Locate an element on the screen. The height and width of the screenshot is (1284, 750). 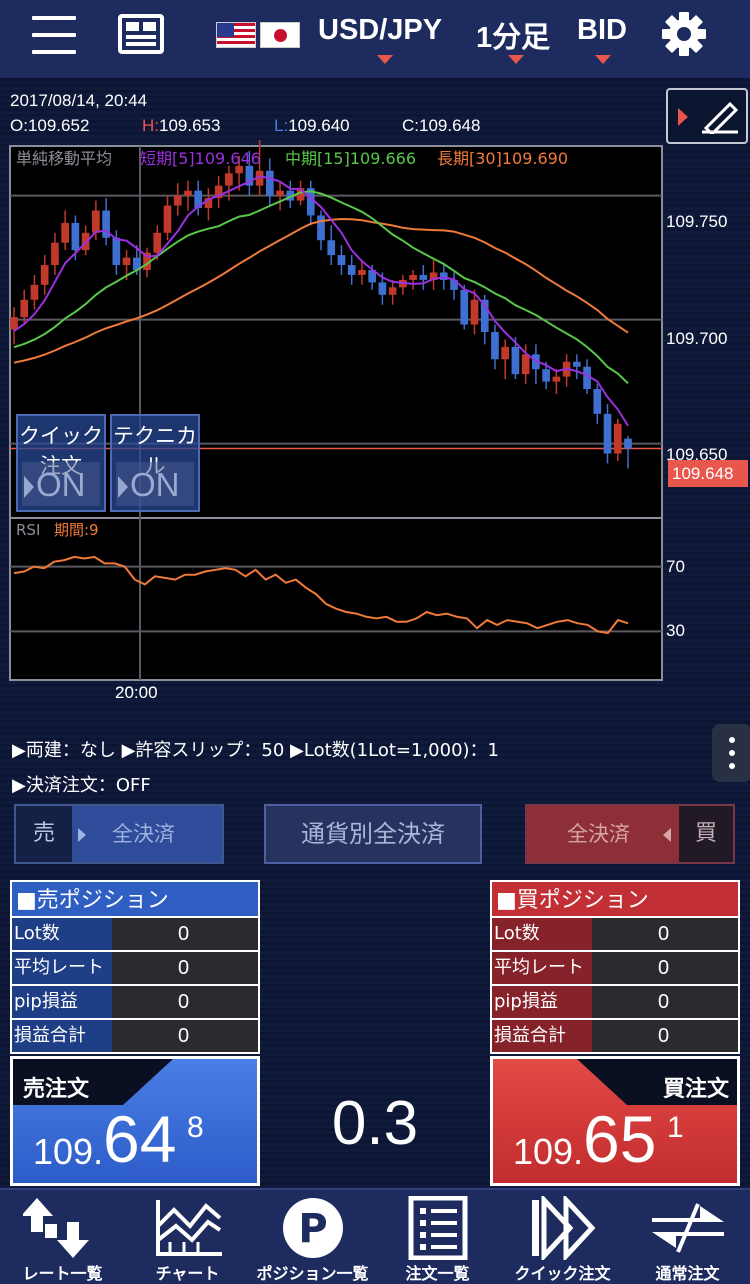
sell-order-button: 売注文 109. 64 8 is located at coordinates (135, 1121).